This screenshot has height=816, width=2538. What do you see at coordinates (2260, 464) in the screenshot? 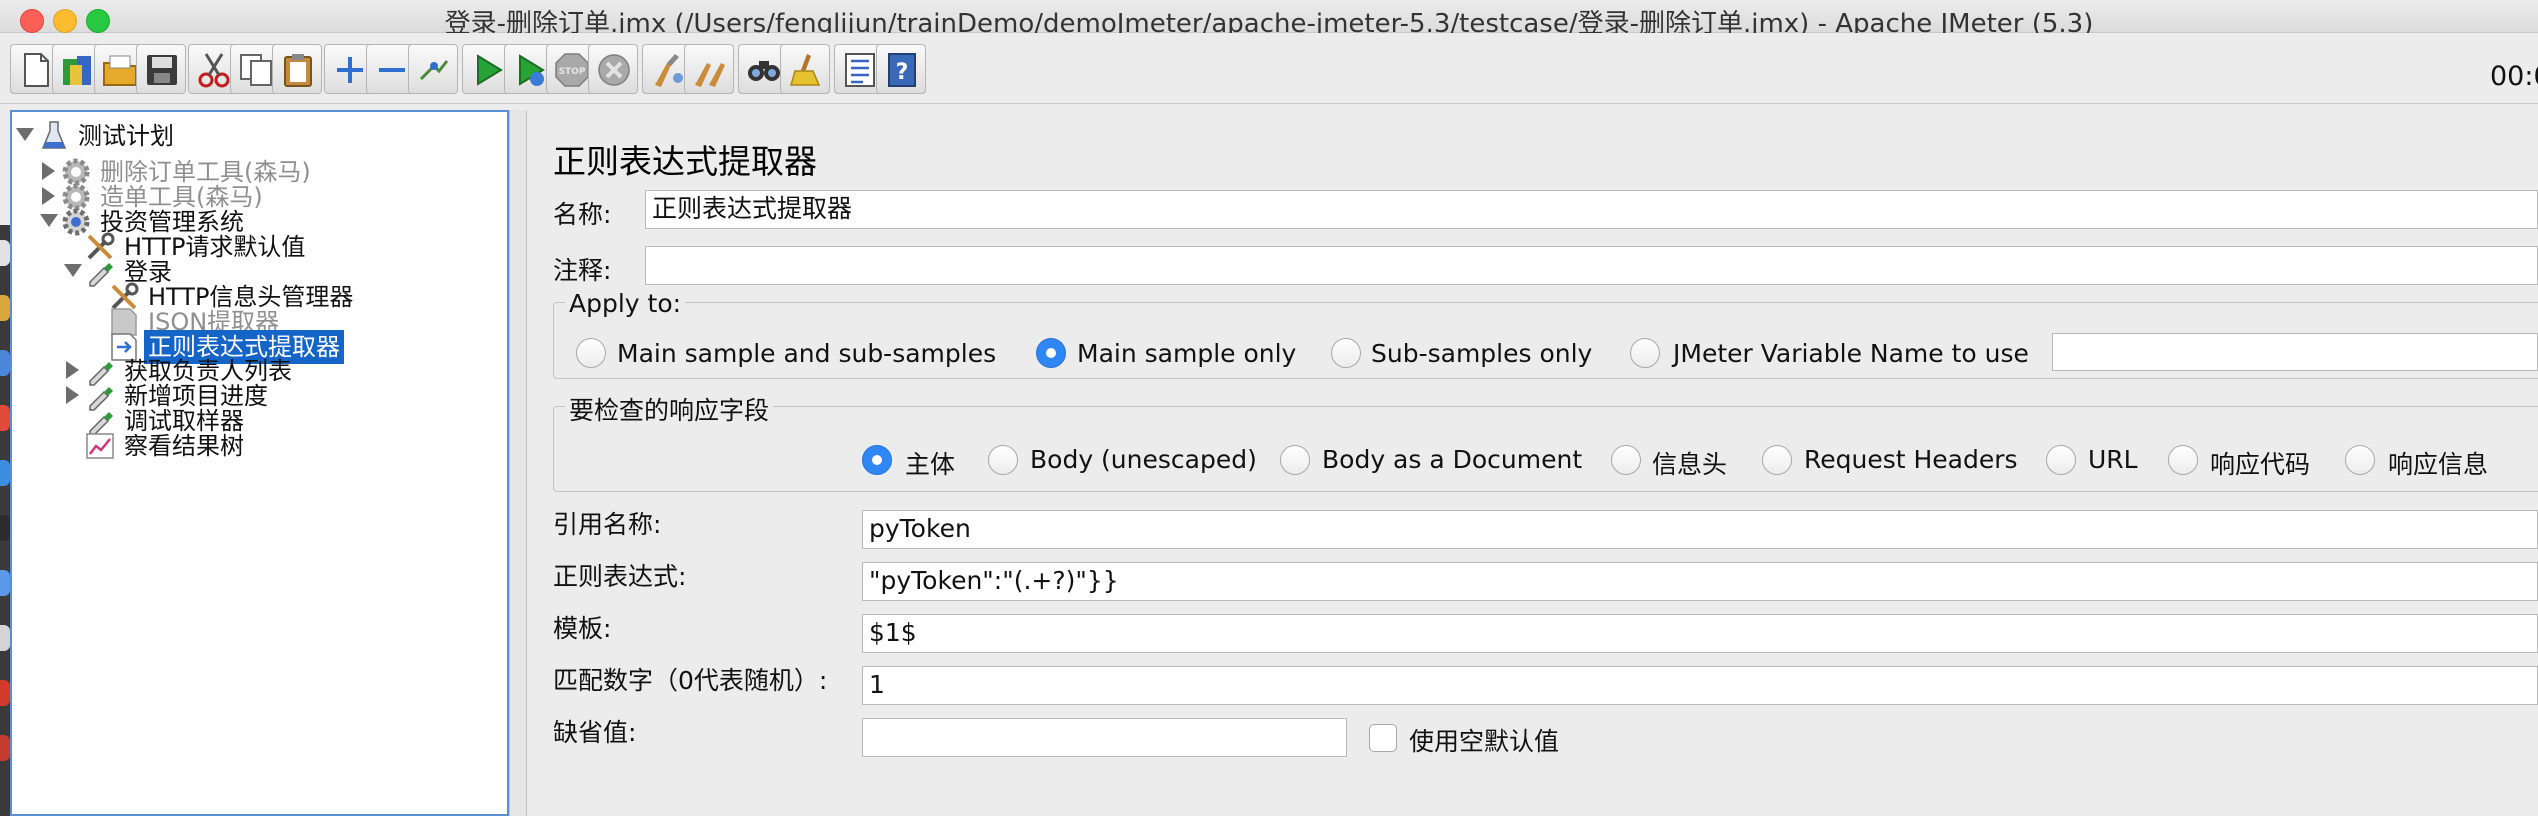
I see `field-response-code-label: 响应代码` at bounding box center [2260, 464].